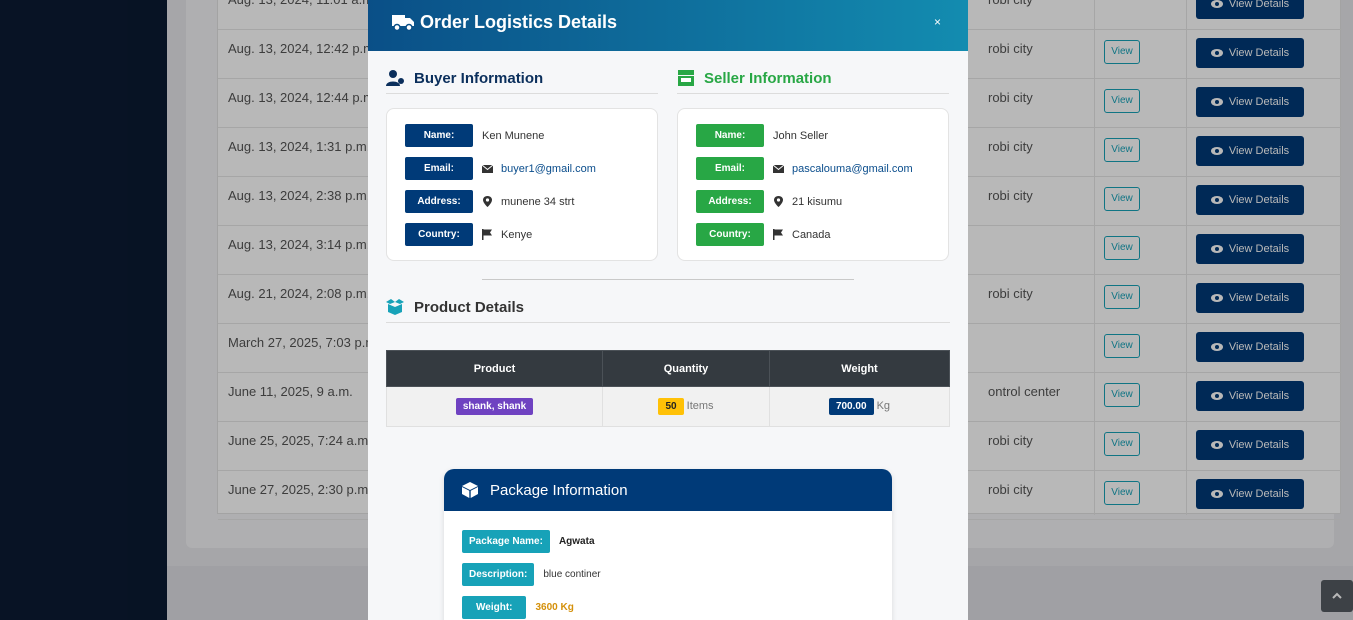 The height and width of the screenshot is (620, 1353). Describe the element at coordinates (686, 368) in the screenshot. I see `col-quantity: Quantity` at that location.